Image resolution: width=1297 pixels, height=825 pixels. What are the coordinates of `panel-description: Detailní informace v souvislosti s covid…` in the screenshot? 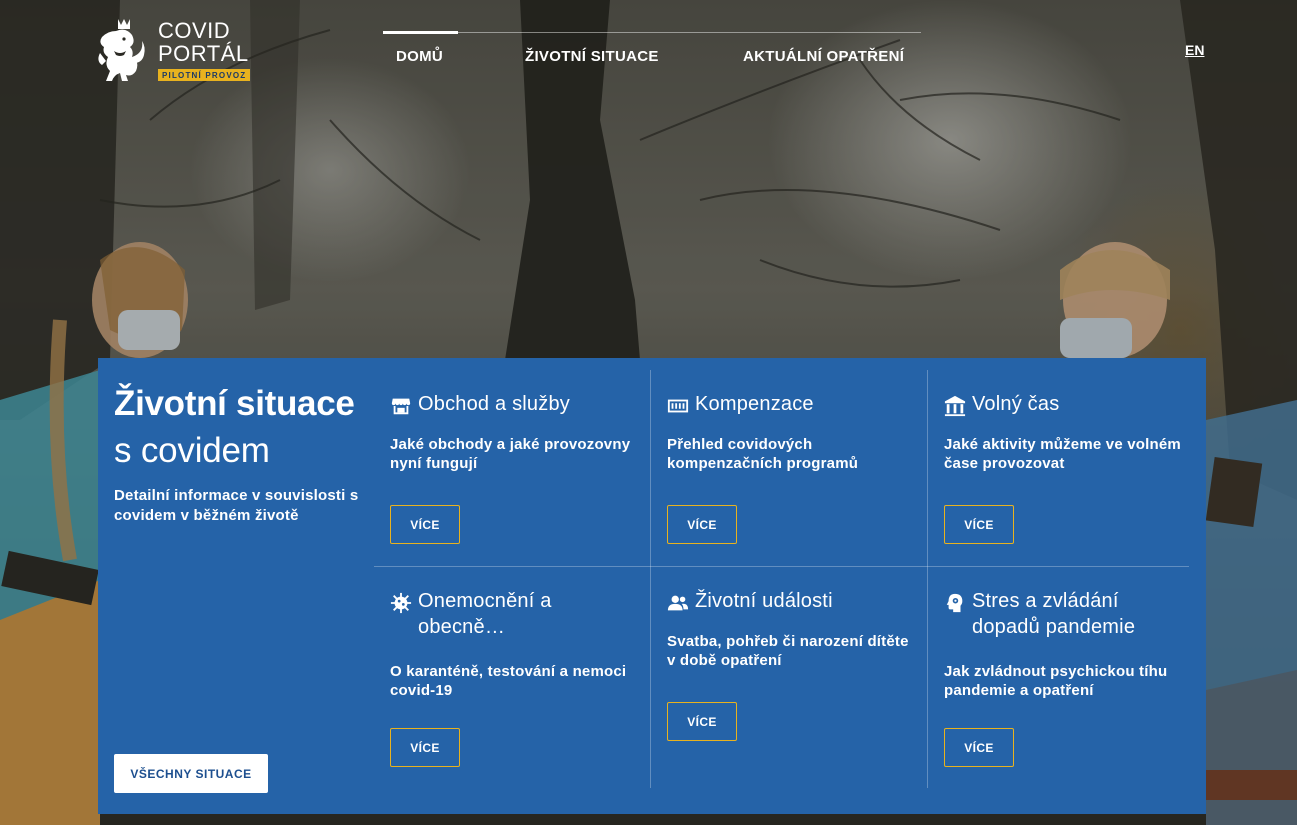 It's located at (236, 505).